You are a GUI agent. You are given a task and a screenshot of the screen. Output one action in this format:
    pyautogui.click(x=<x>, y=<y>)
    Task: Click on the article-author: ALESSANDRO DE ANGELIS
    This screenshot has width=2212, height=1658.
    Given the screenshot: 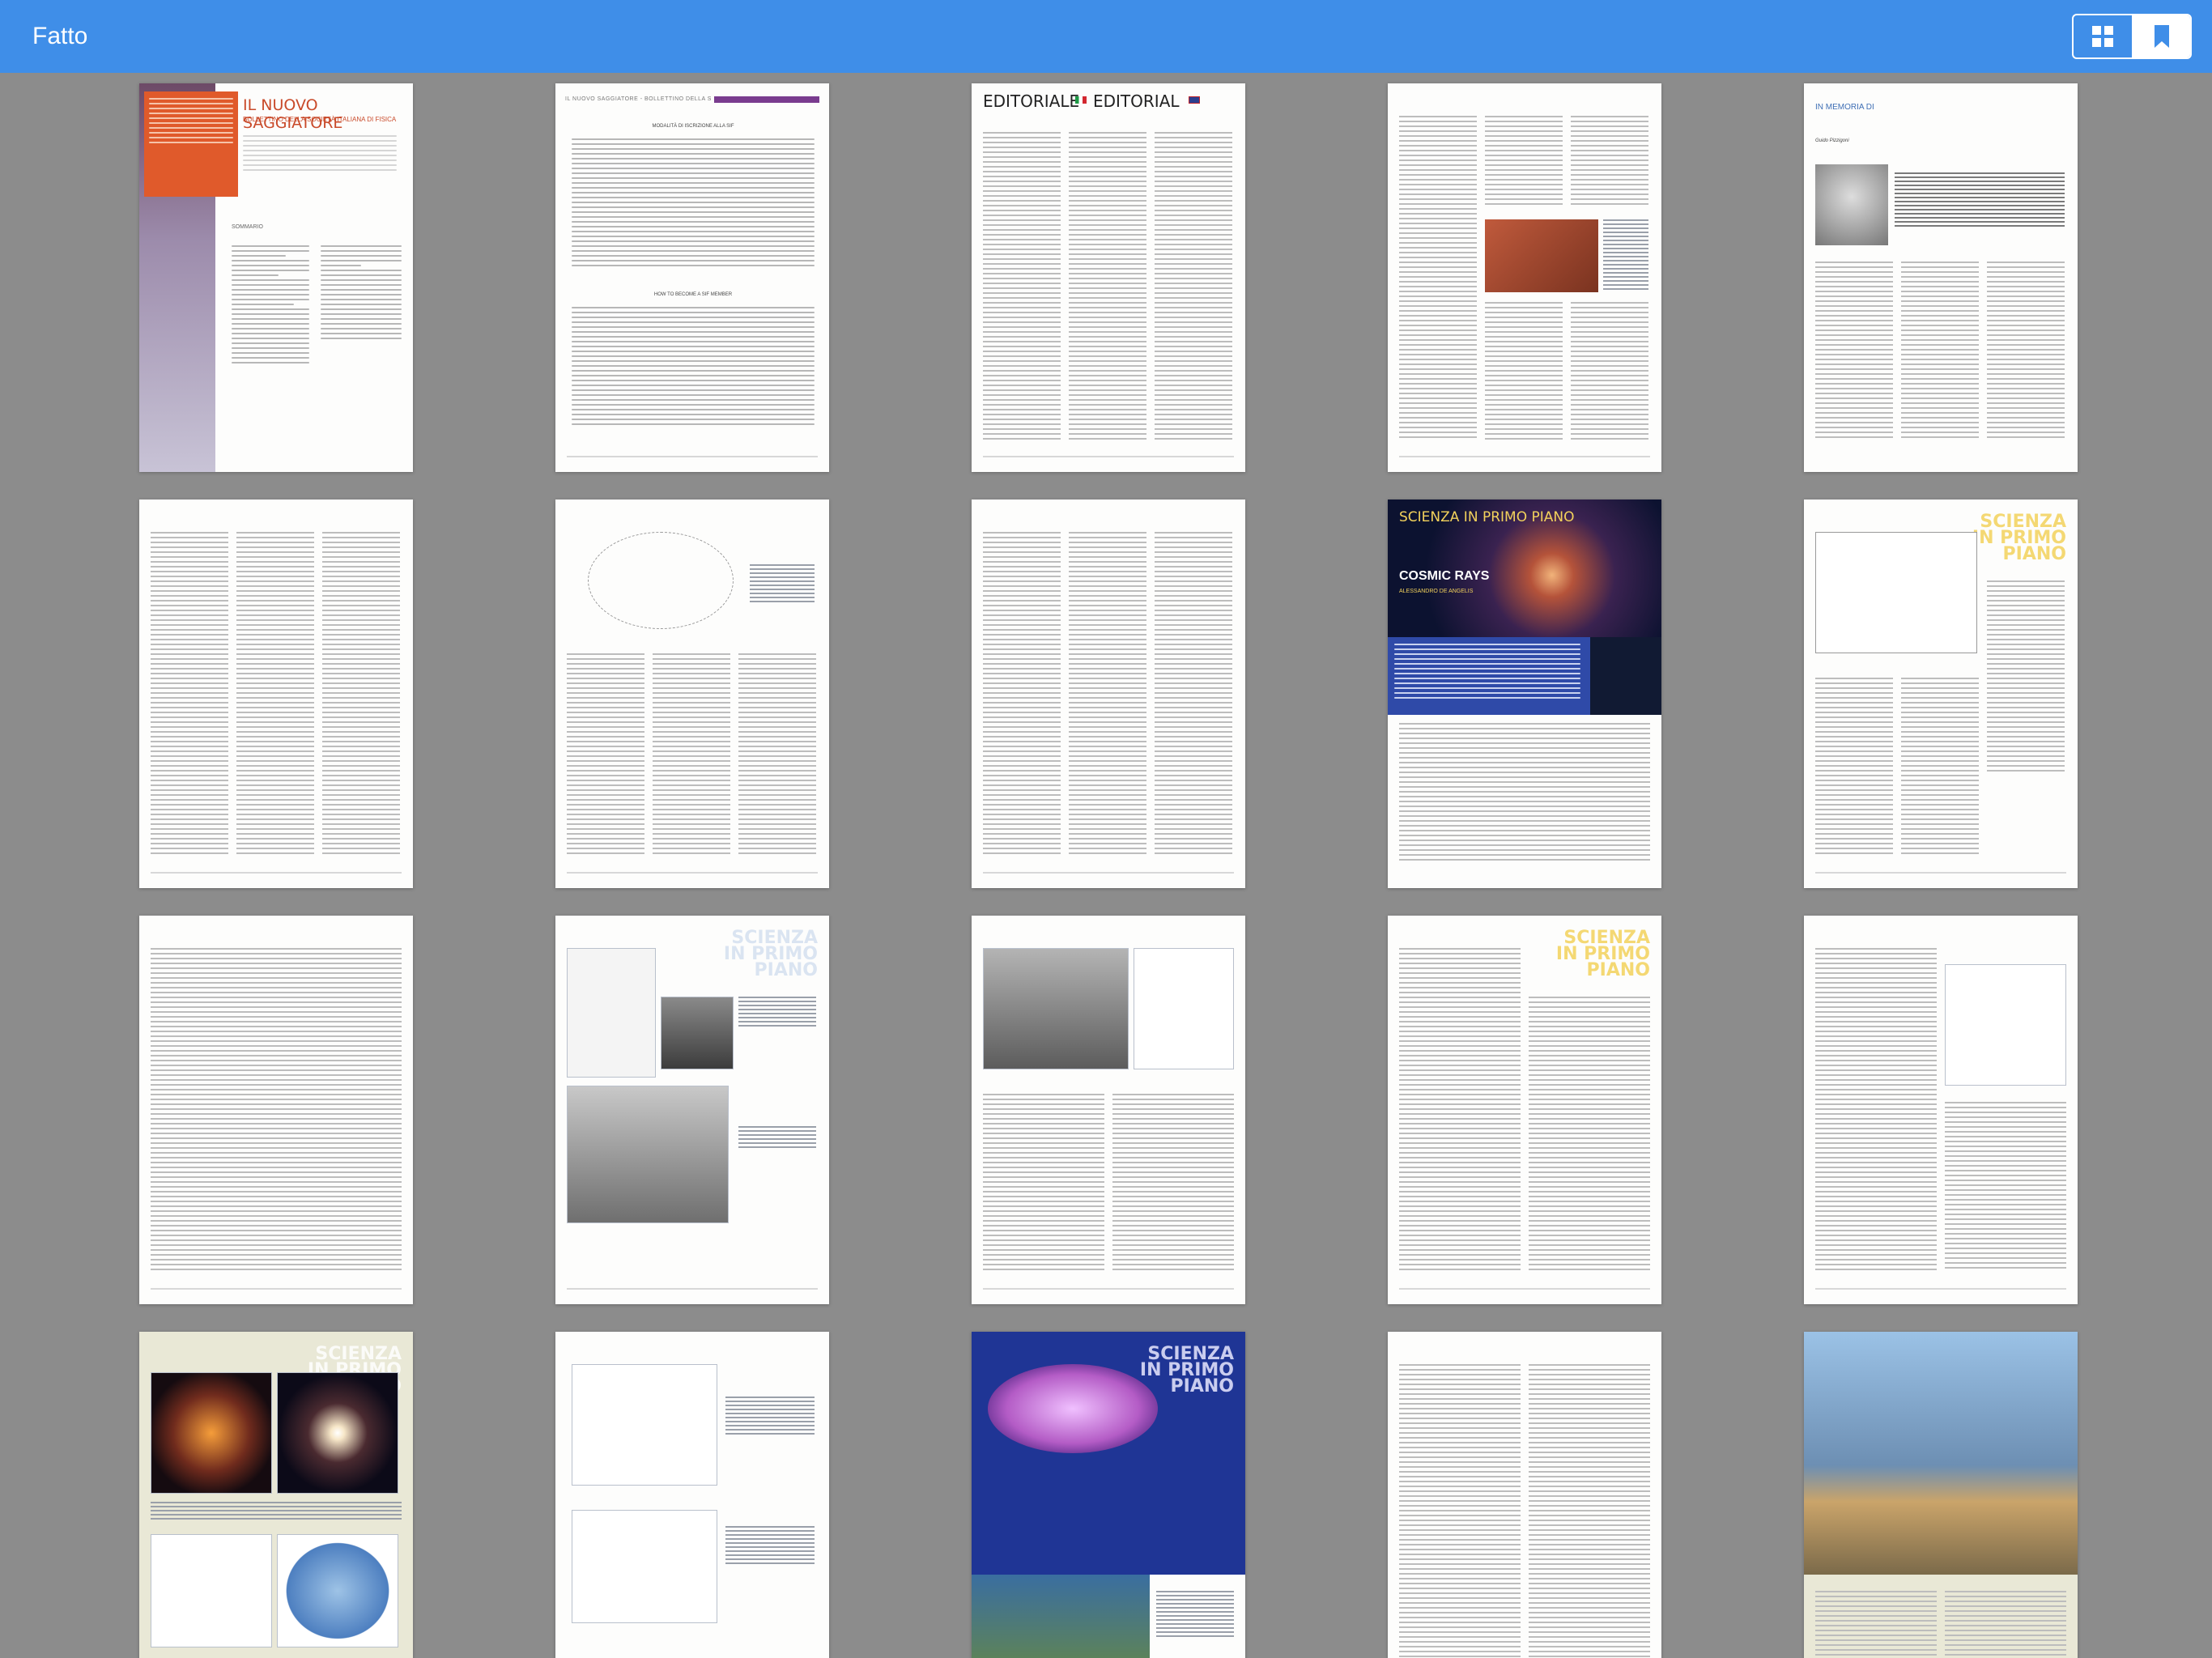 What is the action you would take?
    pyautogui.click(x=1437, y=591)
    